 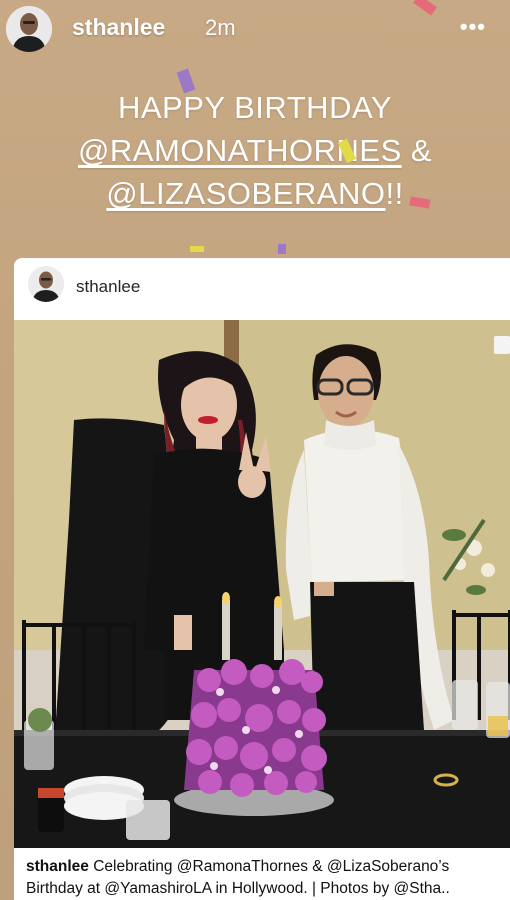 What do you see at coordinates (108, 287) in the screenshot?
I see `post-username: sthanlee` at bounding box center [108, 287].